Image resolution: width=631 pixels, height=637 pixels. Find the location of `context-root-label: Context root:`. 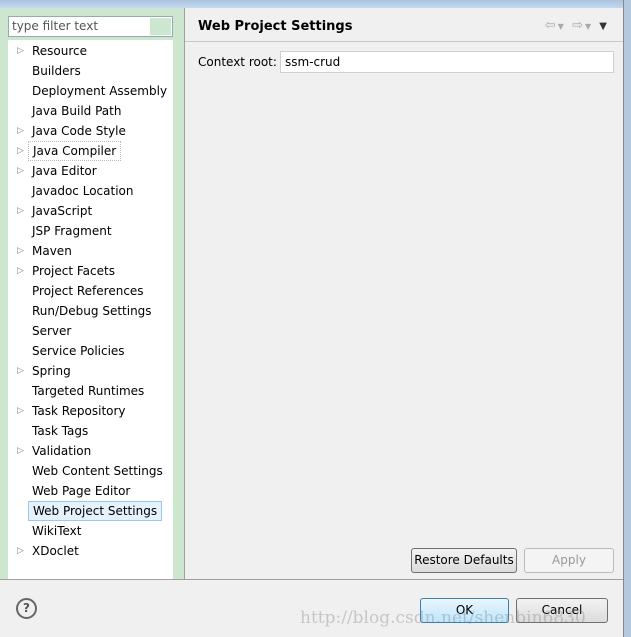

context-root-label: Context root: is located at coordinates (237, 62).